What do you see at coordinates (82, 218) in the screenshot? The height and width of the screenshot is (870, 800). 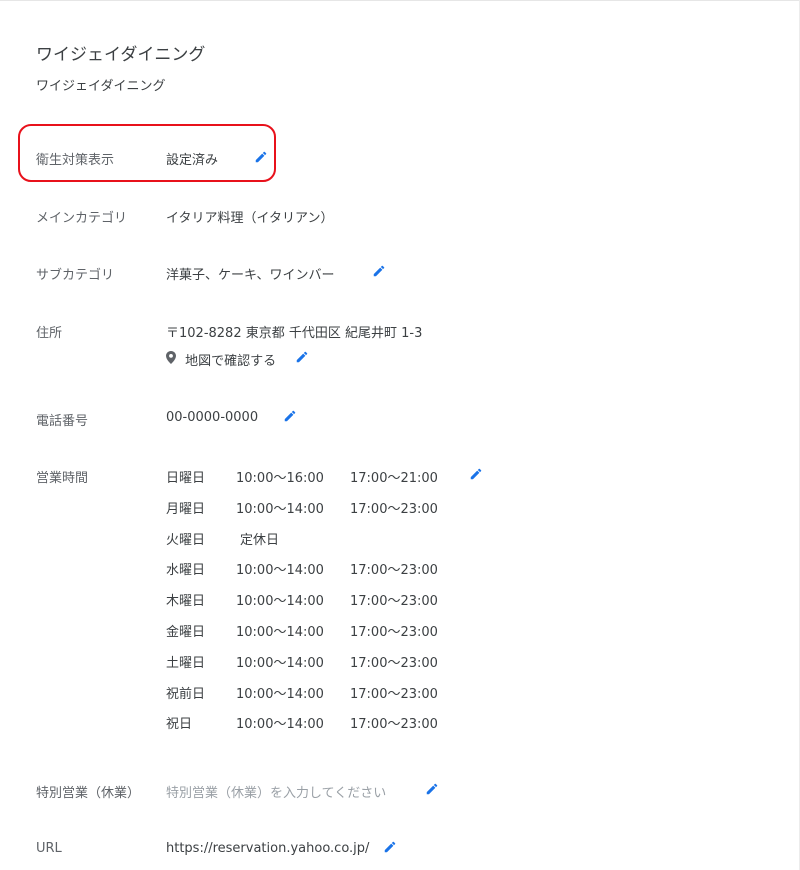 I see `main-category-label: メインカテゴリ` at bounding box center [82, 218].